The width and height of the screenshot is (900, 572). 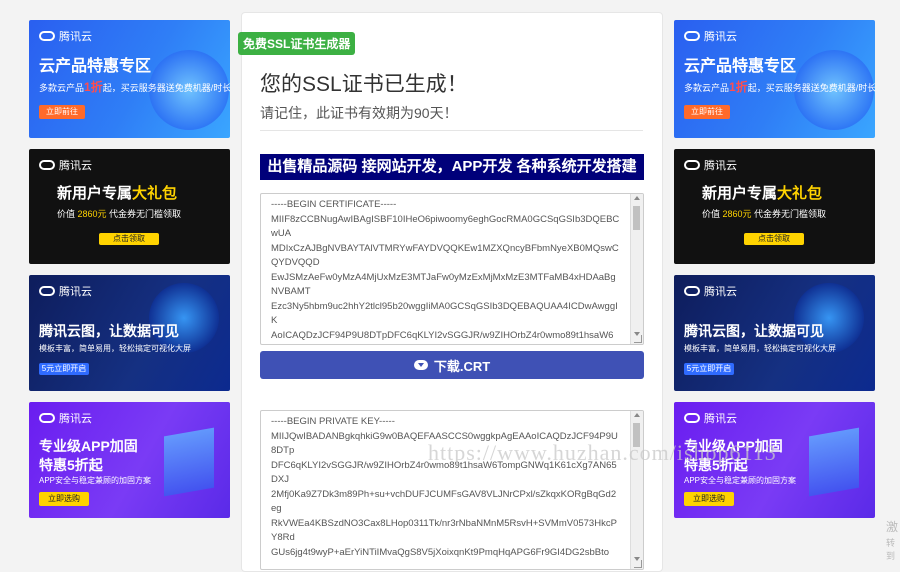 I want to click on ad-new-user-gift-right: 腾讯云 新用户专属大礼包 价值 2860元 代金券无门槛领取 点击领取, so click(x=774, y=206).